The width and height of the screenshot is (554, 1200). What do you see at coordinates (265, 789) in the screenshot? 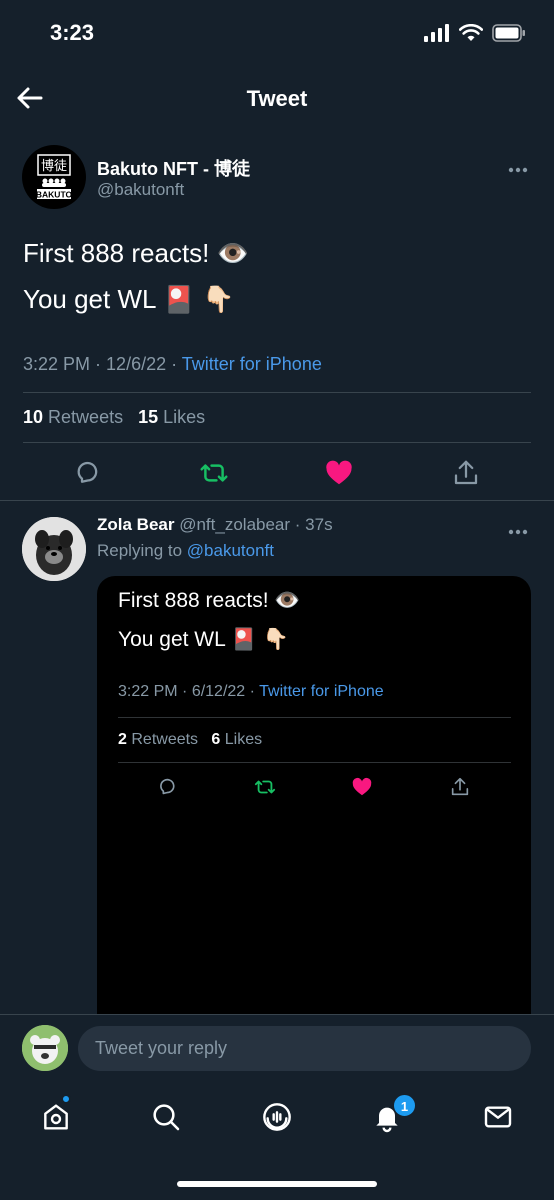
I see `embed-retweet-icon` at bounding box center [265, 789].